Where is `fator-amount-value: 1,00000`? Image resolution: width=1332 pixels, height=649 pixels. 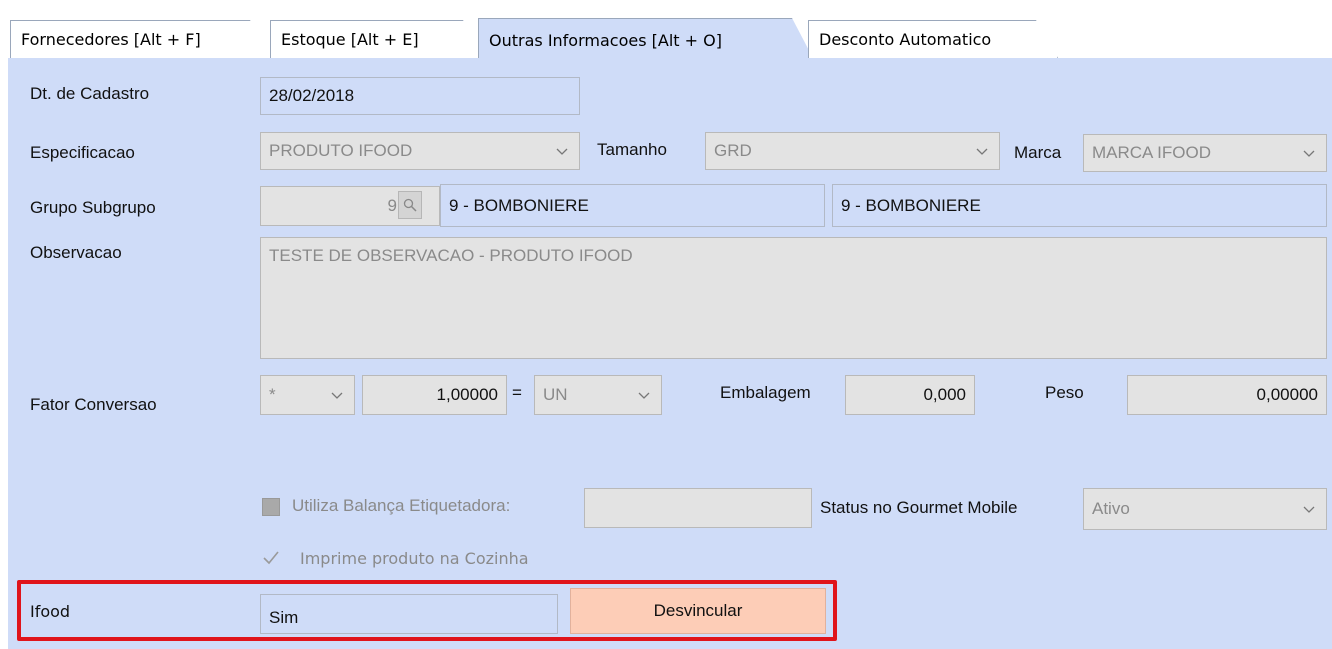 fator-amount-value: 1,00000 is located at coordinates (467, 394).